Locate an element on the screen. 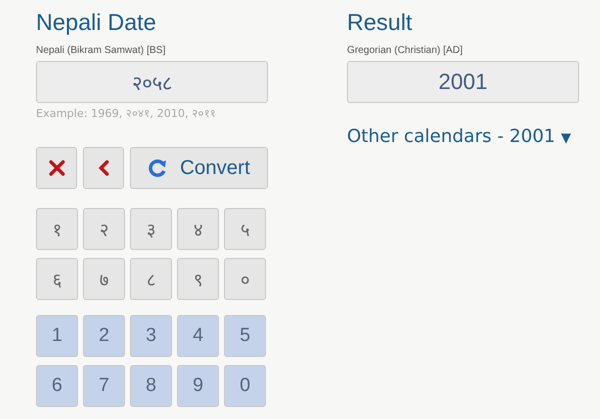 This screenshot has height=419, width=600. field-label: Gregorian (Christian) [AD] is located at coordinates (405, 51).